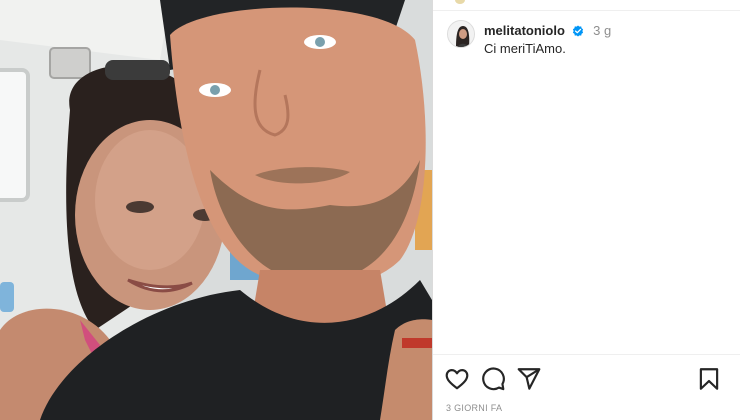 The image size is (740, 420). I want to click on heart-icon, so click(457, 379).